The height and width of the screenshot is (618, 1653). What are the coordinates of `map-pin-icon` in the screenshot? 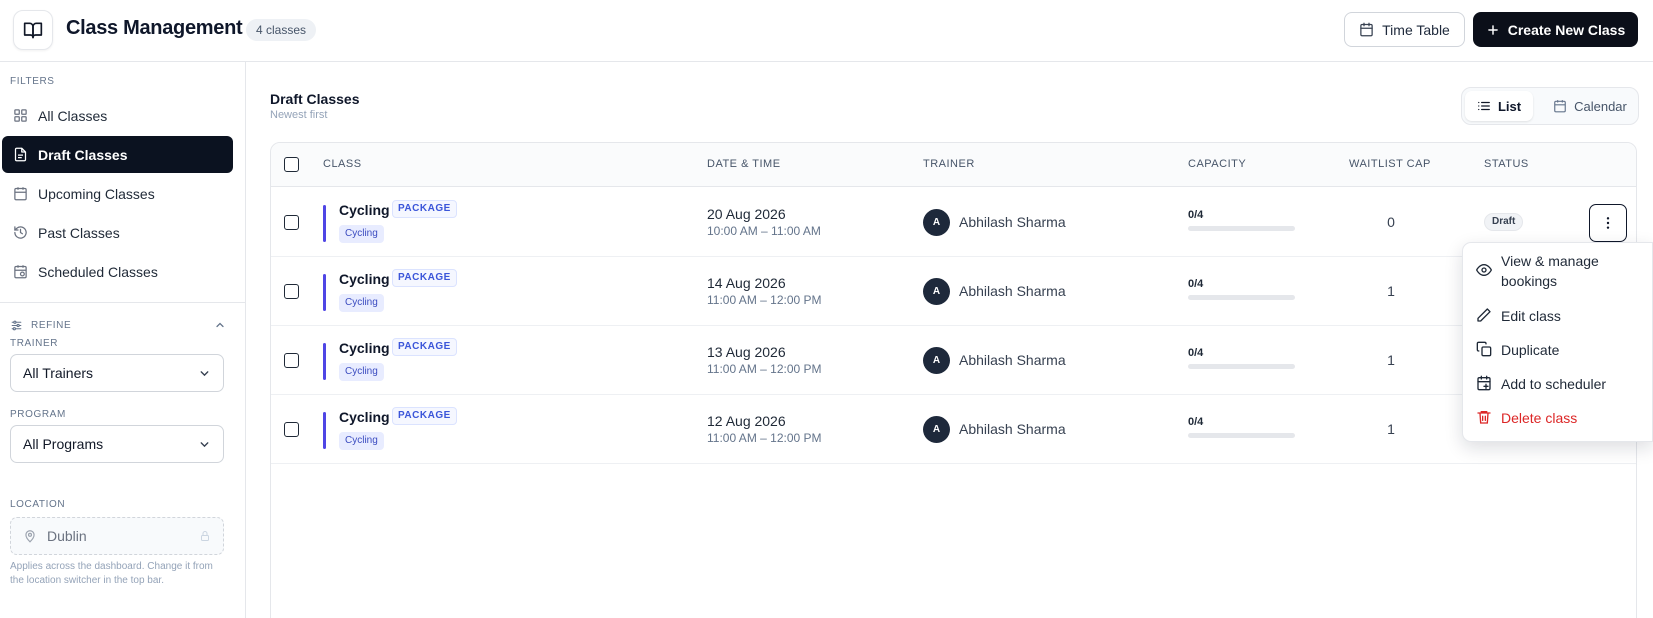 It's located at (30, 536).